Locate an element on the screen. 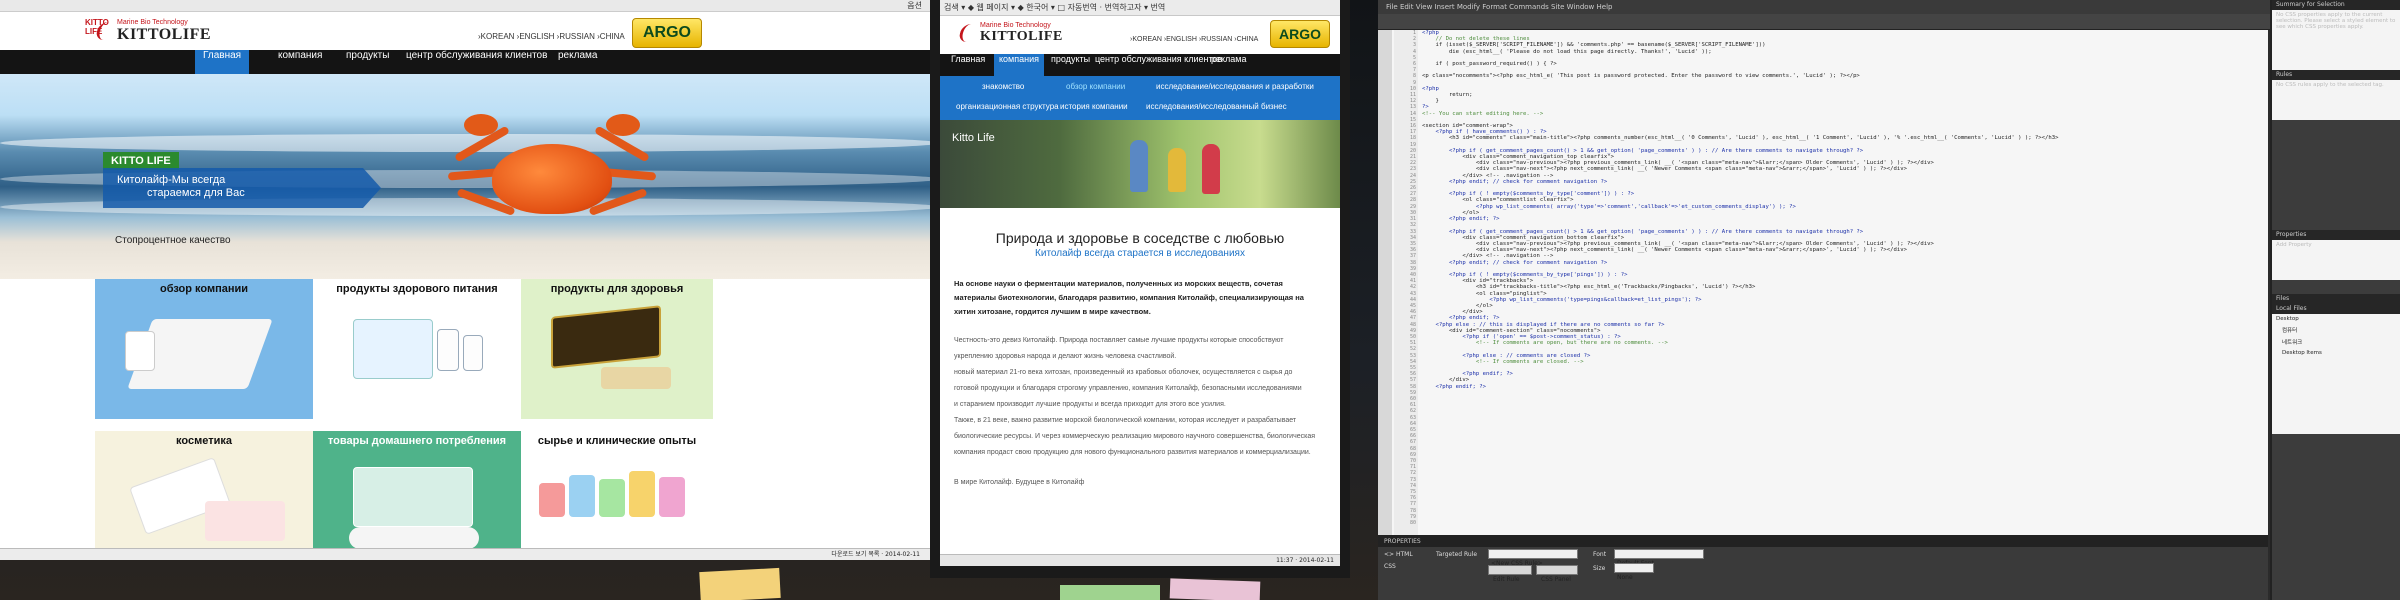  hero-slogan: Китолайф-Мы всегда стараемся для Вас is located at coordinates (242, 188).